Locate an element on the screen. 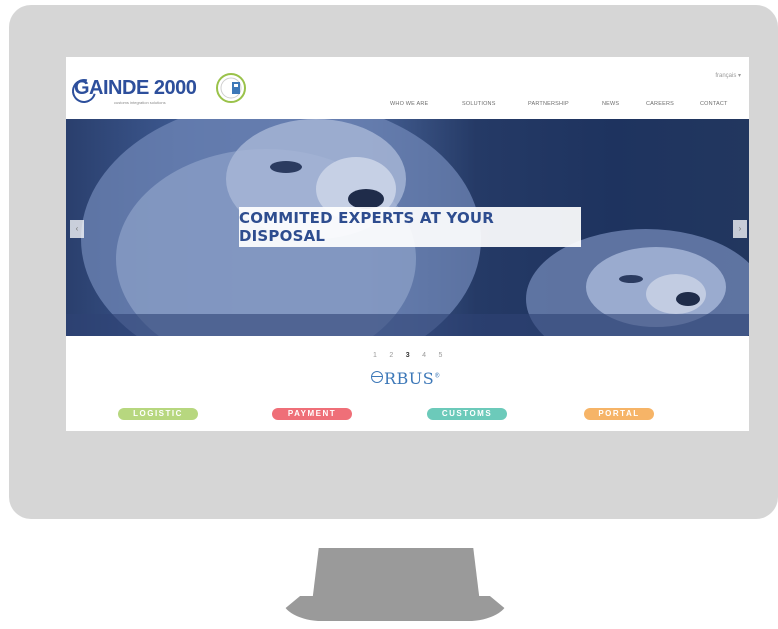 The image size is (778, 629). globe-icon is located at coordinates (377, 377).